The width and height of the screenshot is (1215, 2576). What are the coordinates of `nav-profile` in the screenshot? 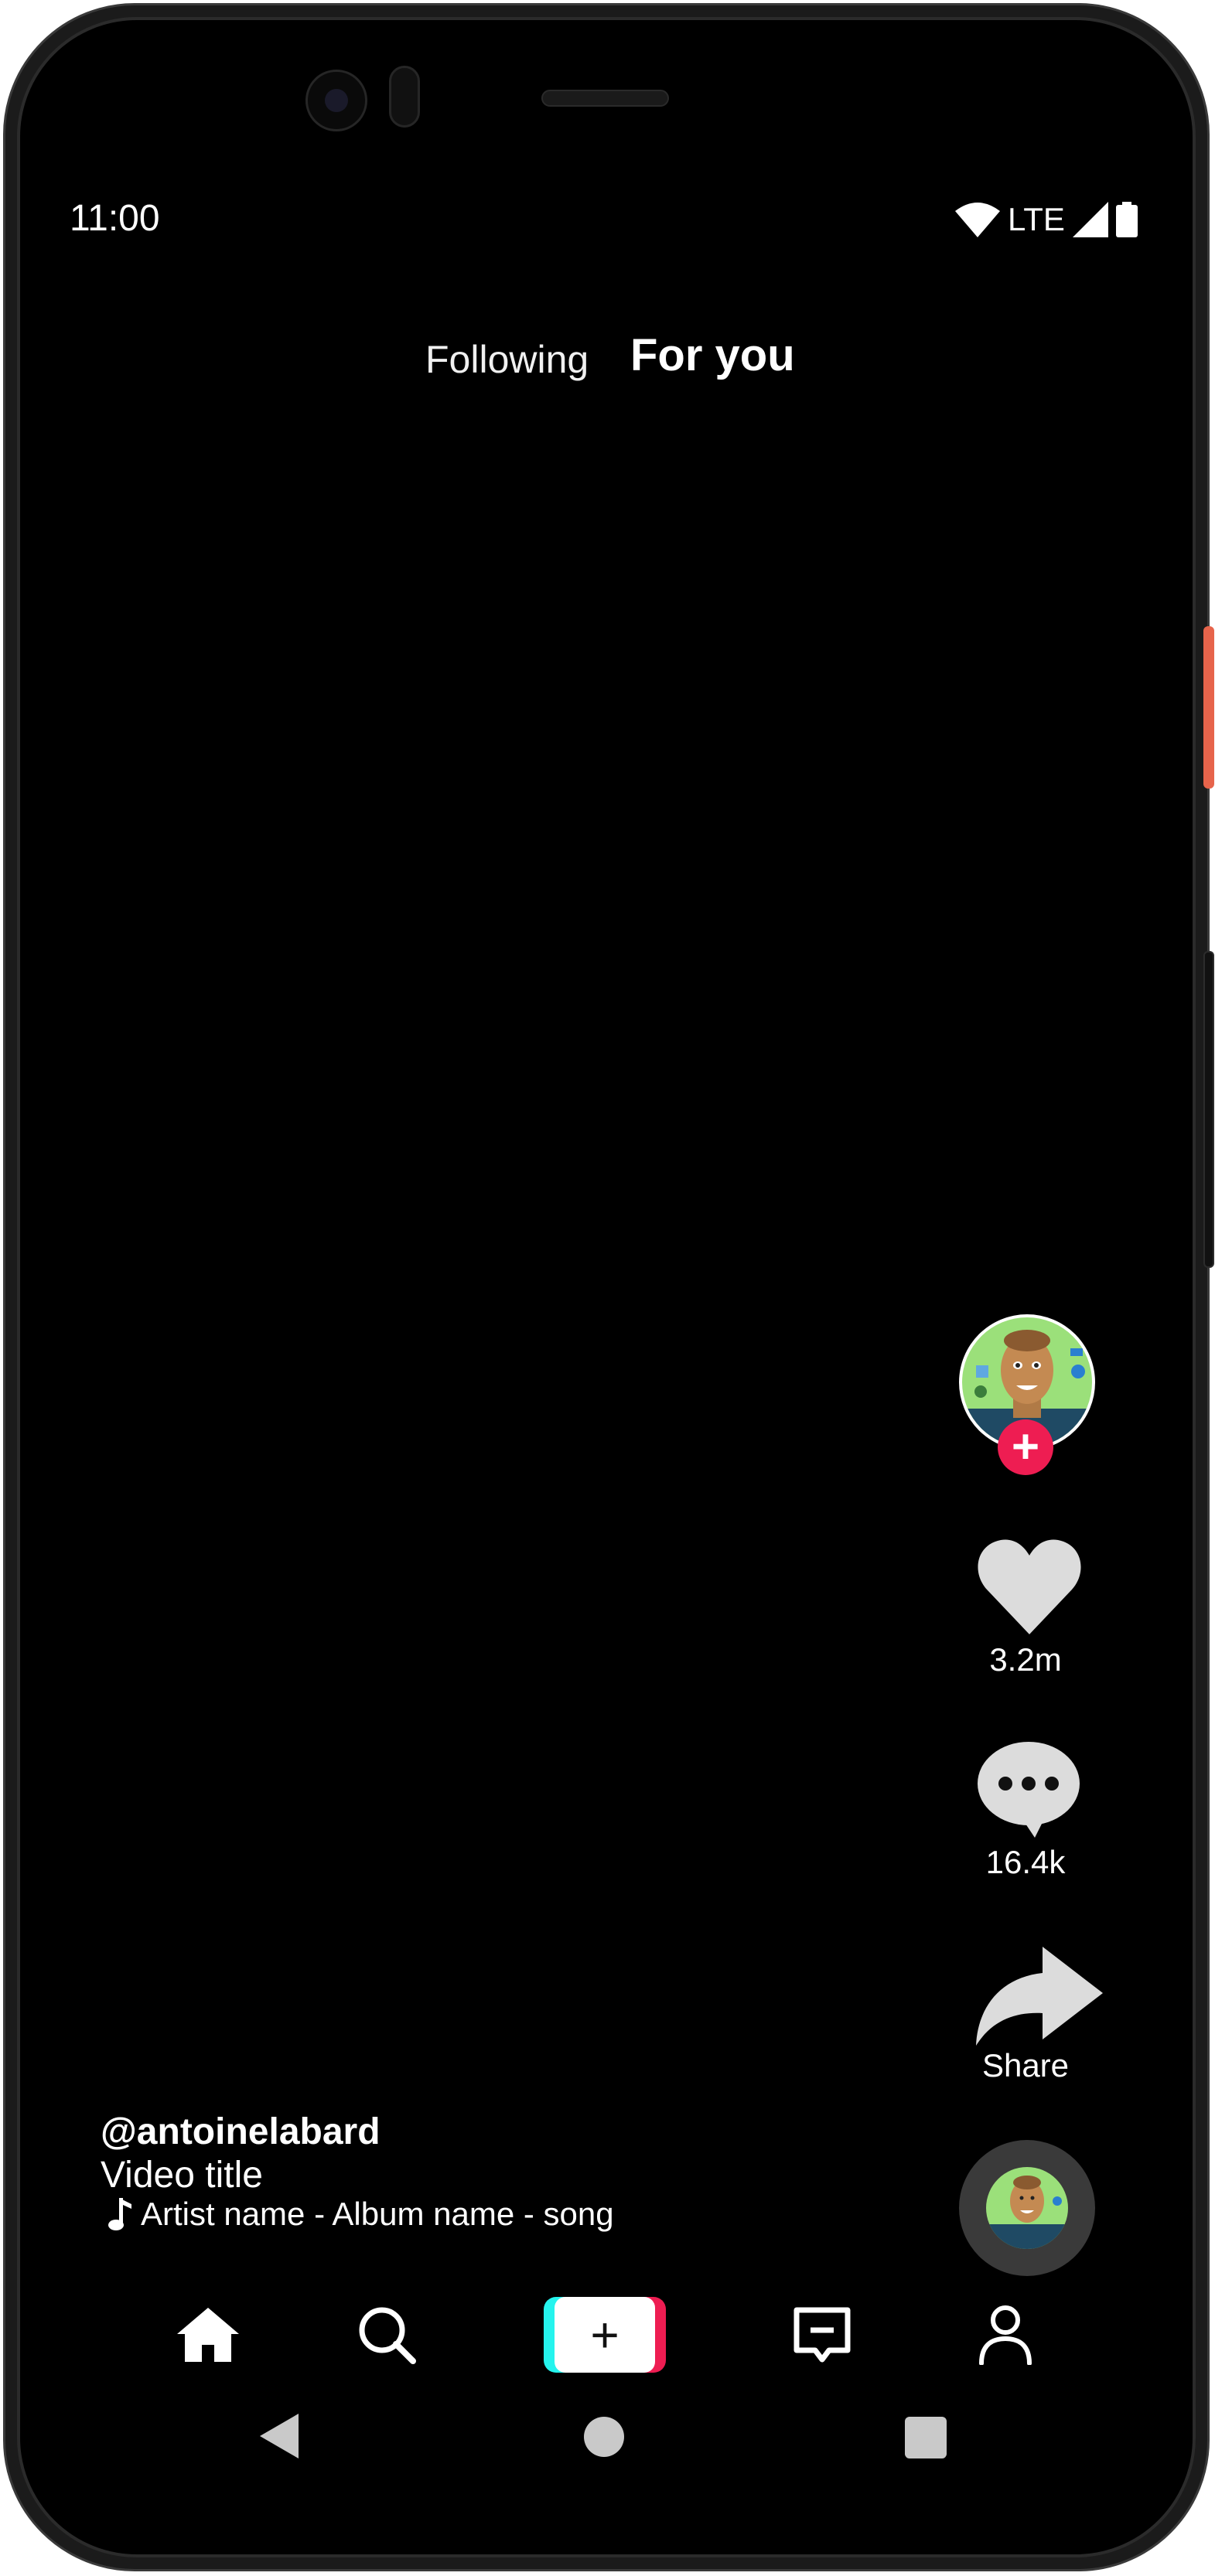 It's located at (1005, 2334).